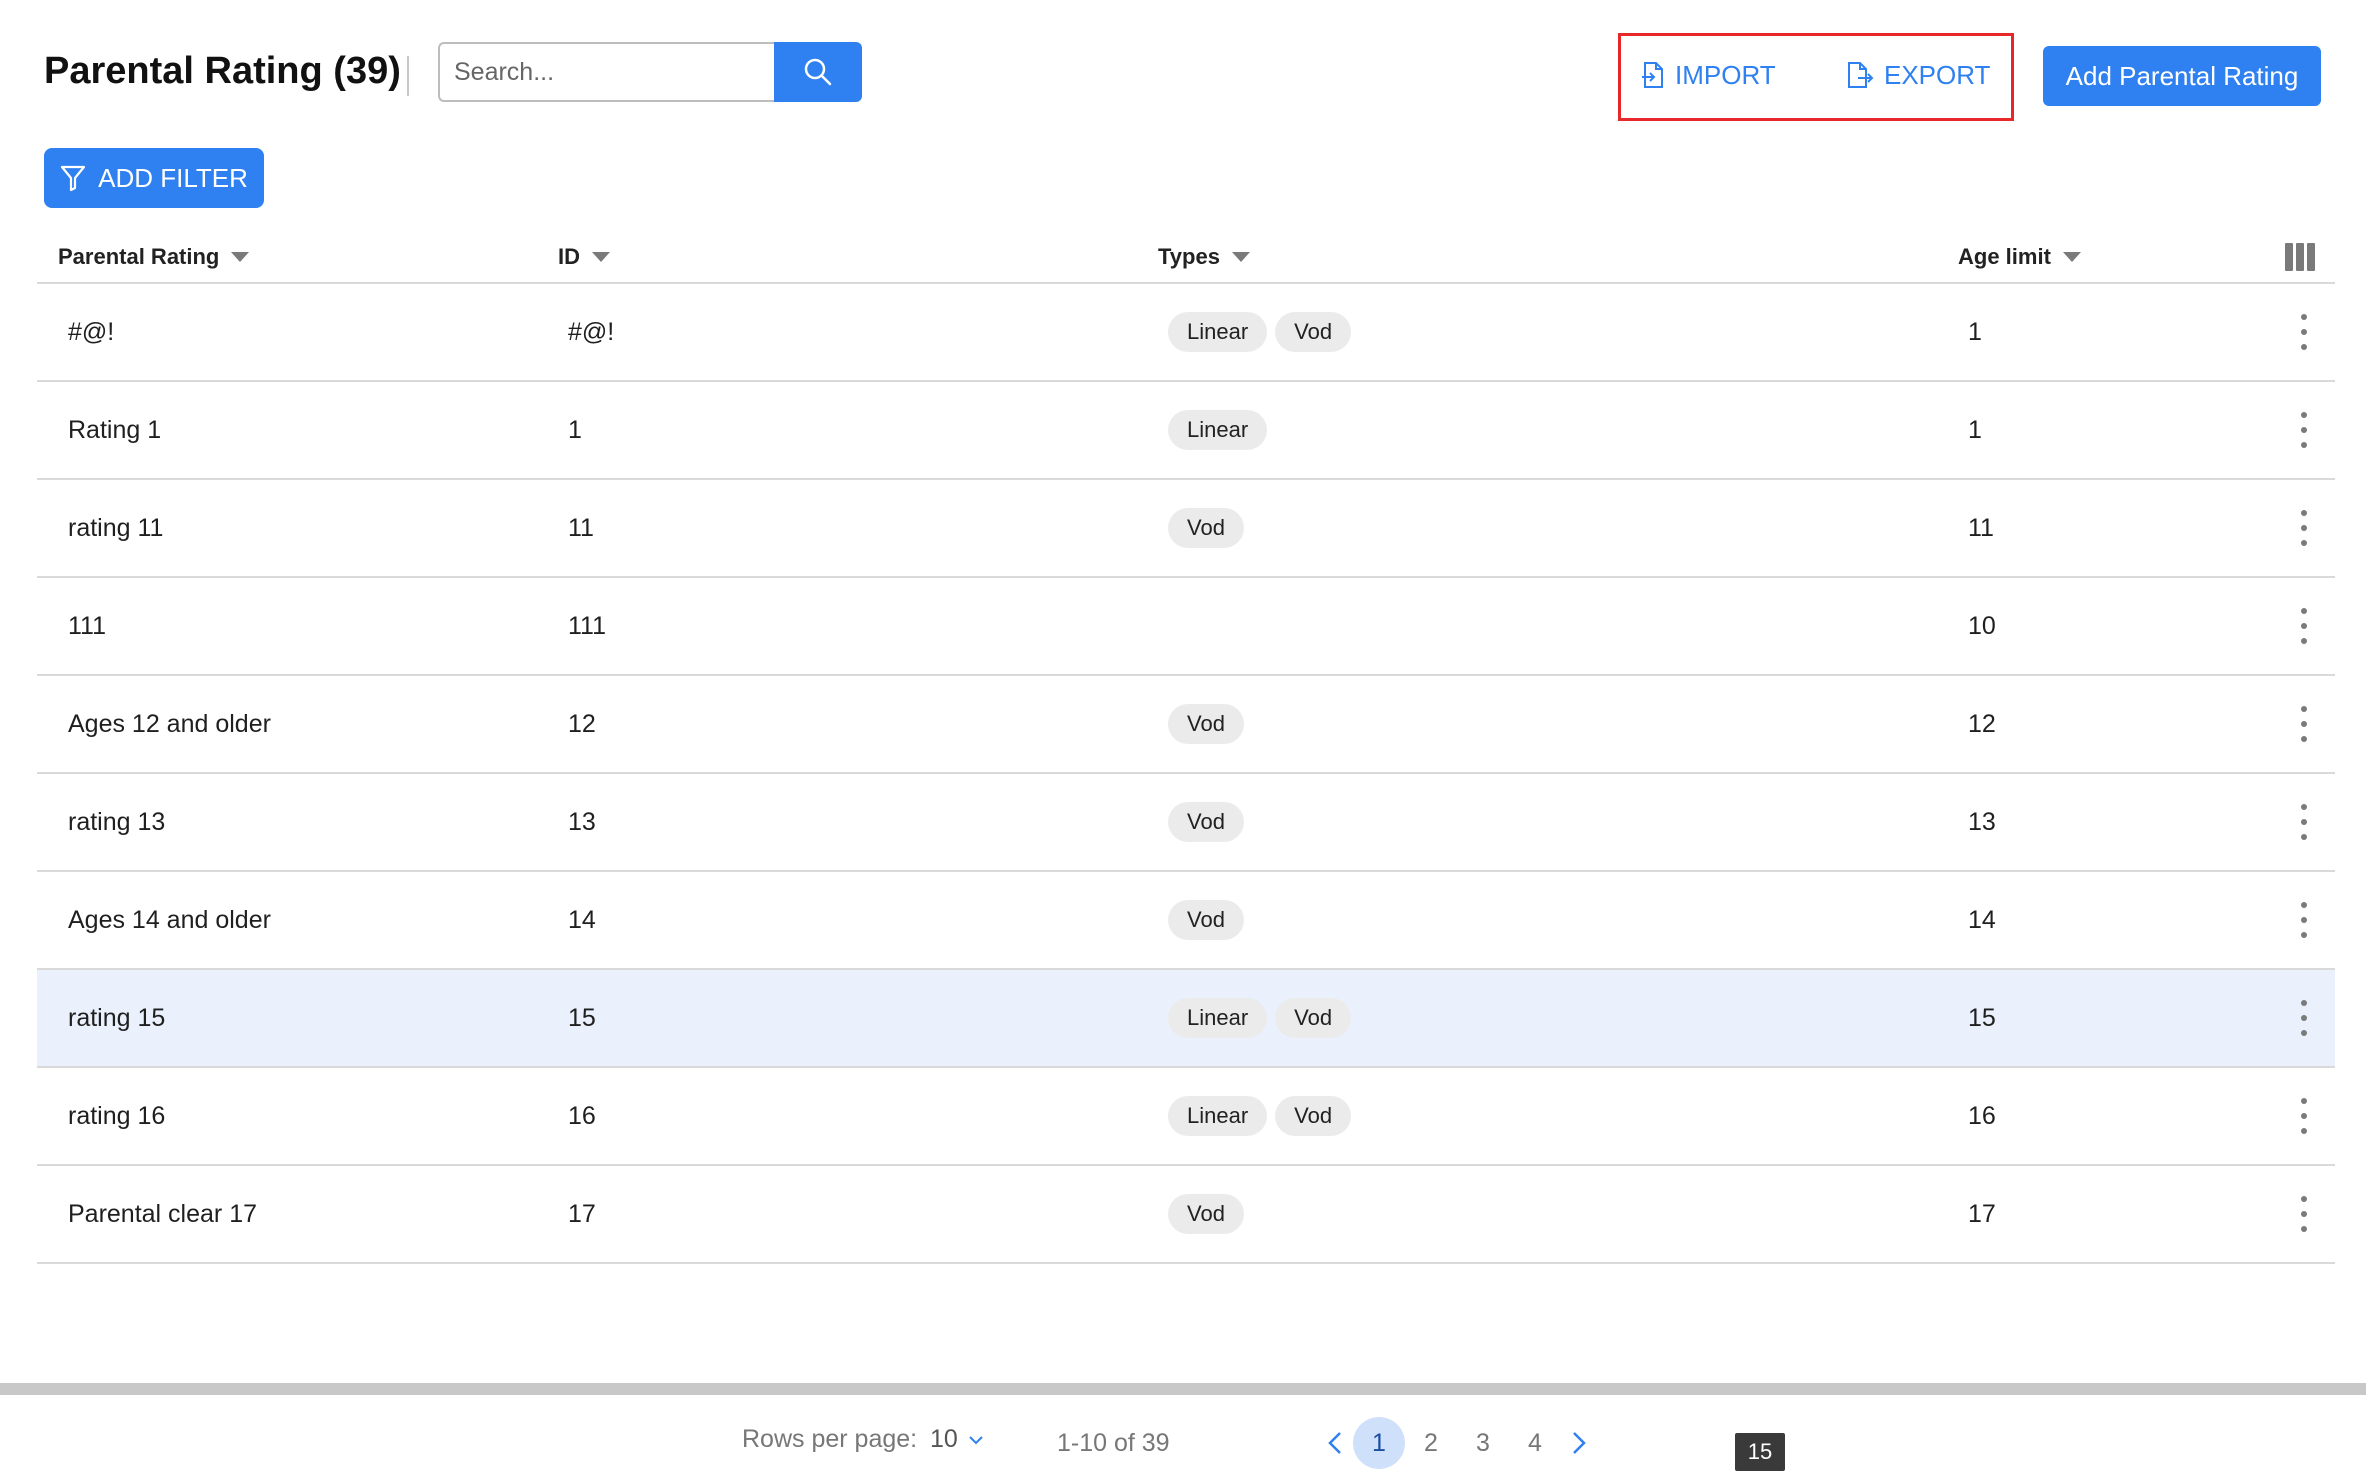  Describe the element at coordinates (1982, 1213) in the screenshot. I see `cell-age-limit: 17` at that location.